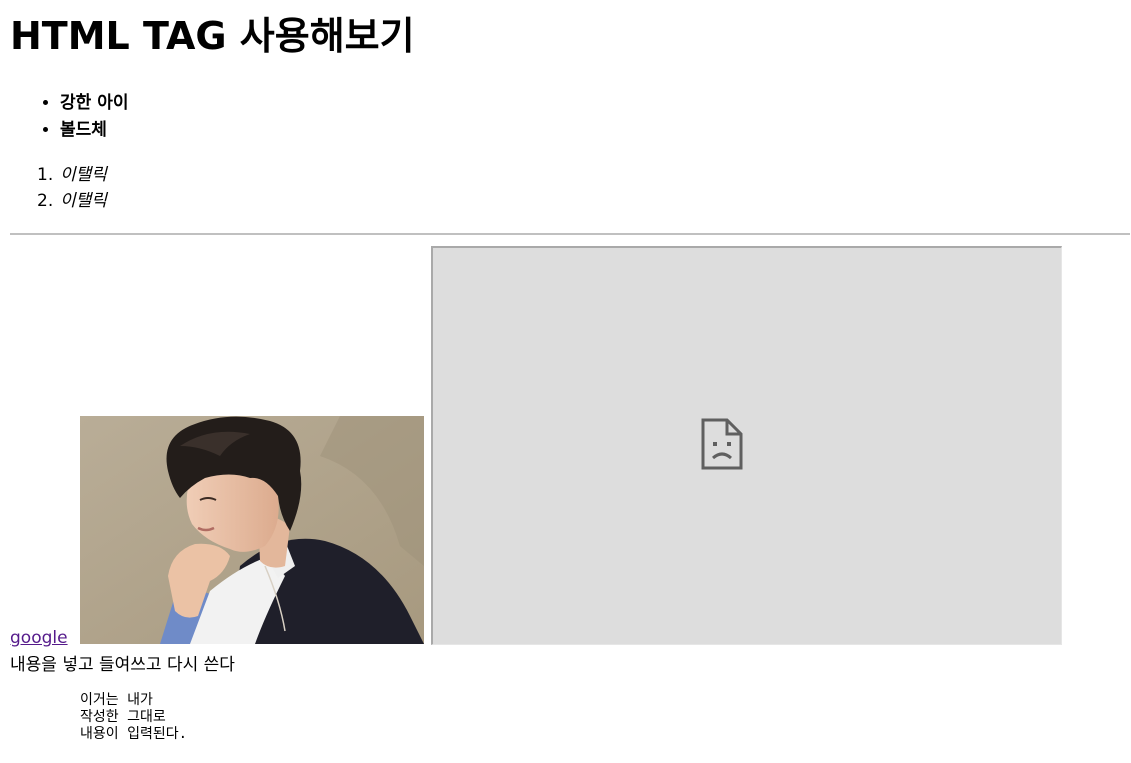  What do you see at coordinates (94, 130) in the screenshot?
I see `list-item: 볼드체` at bounding box center [94, 130].